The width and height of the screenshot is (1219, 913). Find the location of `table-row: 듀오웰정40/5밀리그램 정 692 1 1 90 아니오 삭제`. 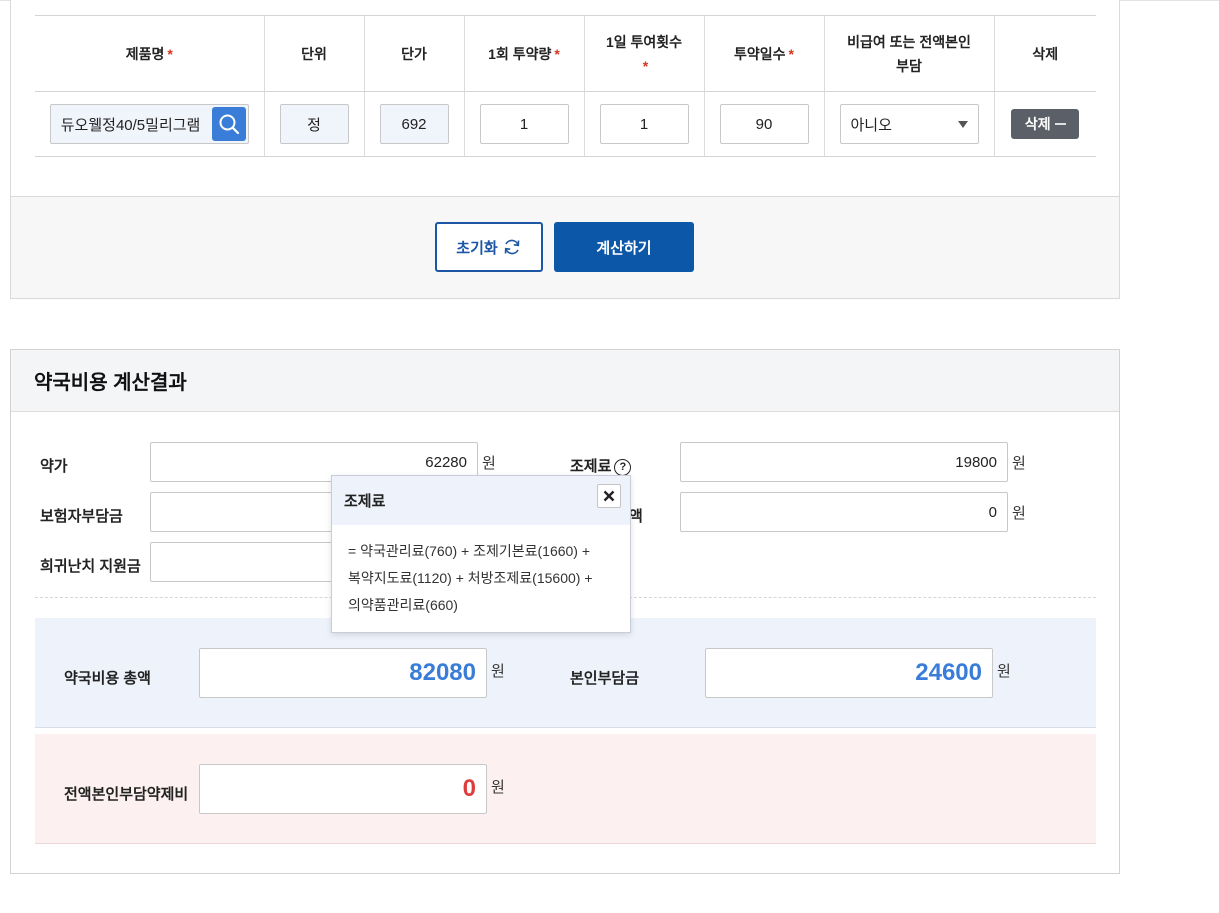

table-row: 듀오웰정40/5밀리그램 정 692 1 1 90 아니오 삭제 is located at coordinates (565, 124).